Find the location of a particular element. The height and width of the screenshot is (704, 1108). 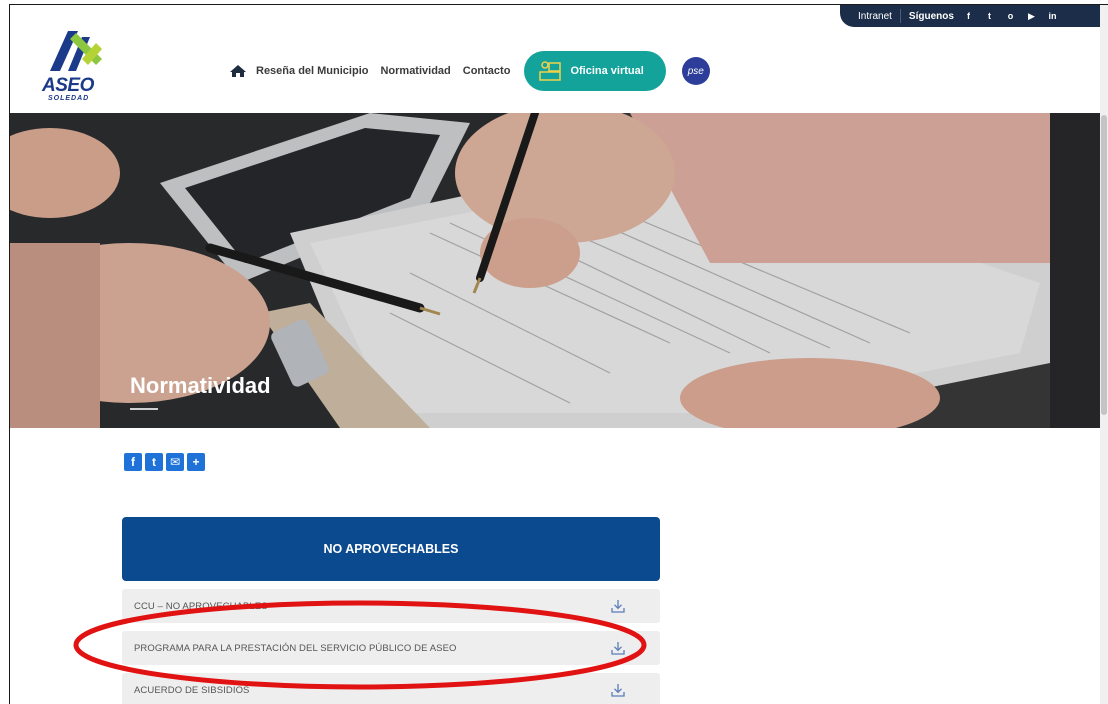

share-email-icon: ✉ is located at coordinates (175, 462).